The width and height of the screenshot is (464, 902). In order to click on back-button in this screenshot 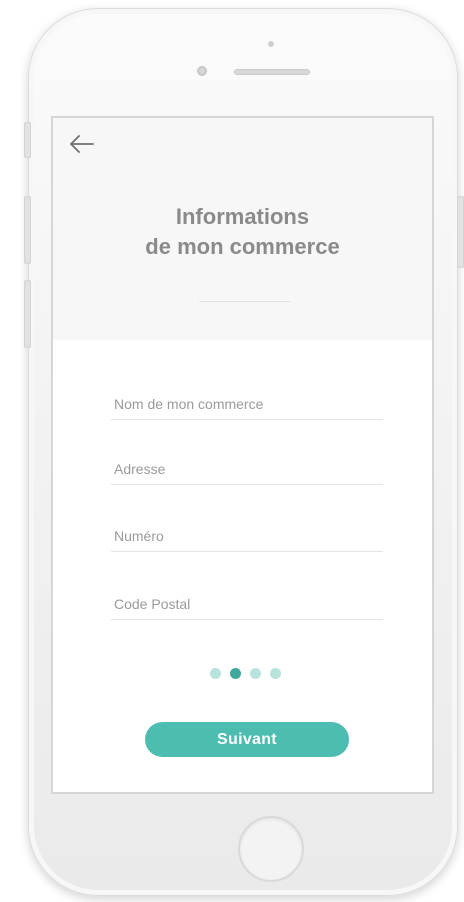, I will do `click(82, 144)`.